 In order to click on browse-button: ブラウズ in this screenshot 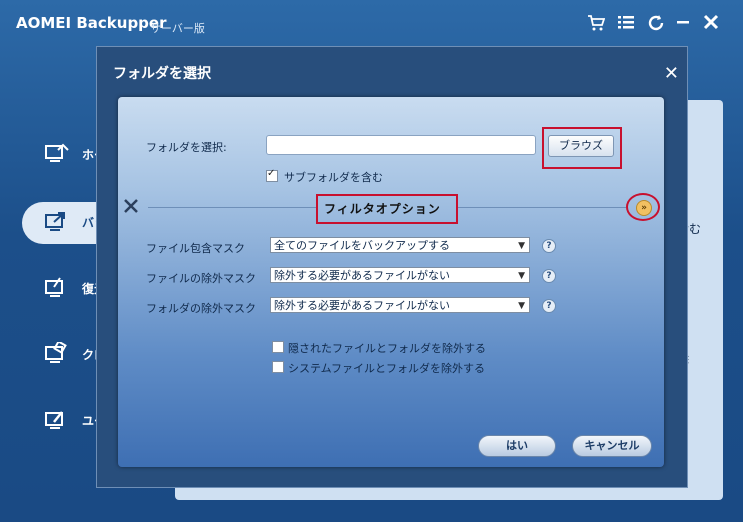, I will do `click(581, 146)`.